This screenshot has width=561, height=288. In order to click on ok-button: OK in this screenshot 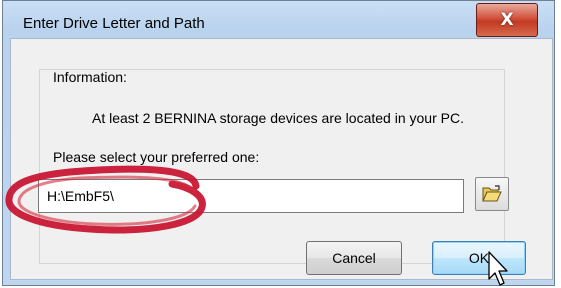, I will do `click(479, 258)`.